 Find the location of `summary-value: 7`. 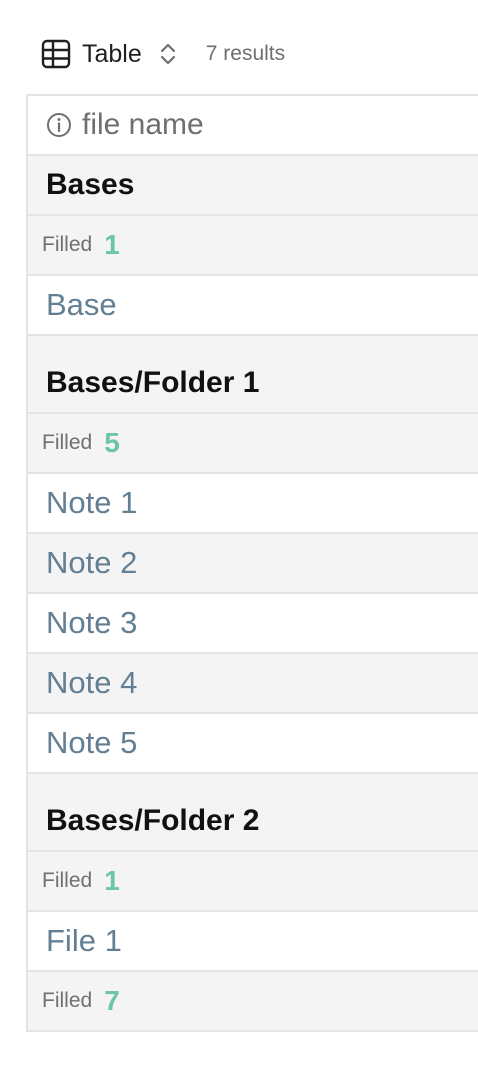

summary-value: 7 is located at coordinates (112, 1000).